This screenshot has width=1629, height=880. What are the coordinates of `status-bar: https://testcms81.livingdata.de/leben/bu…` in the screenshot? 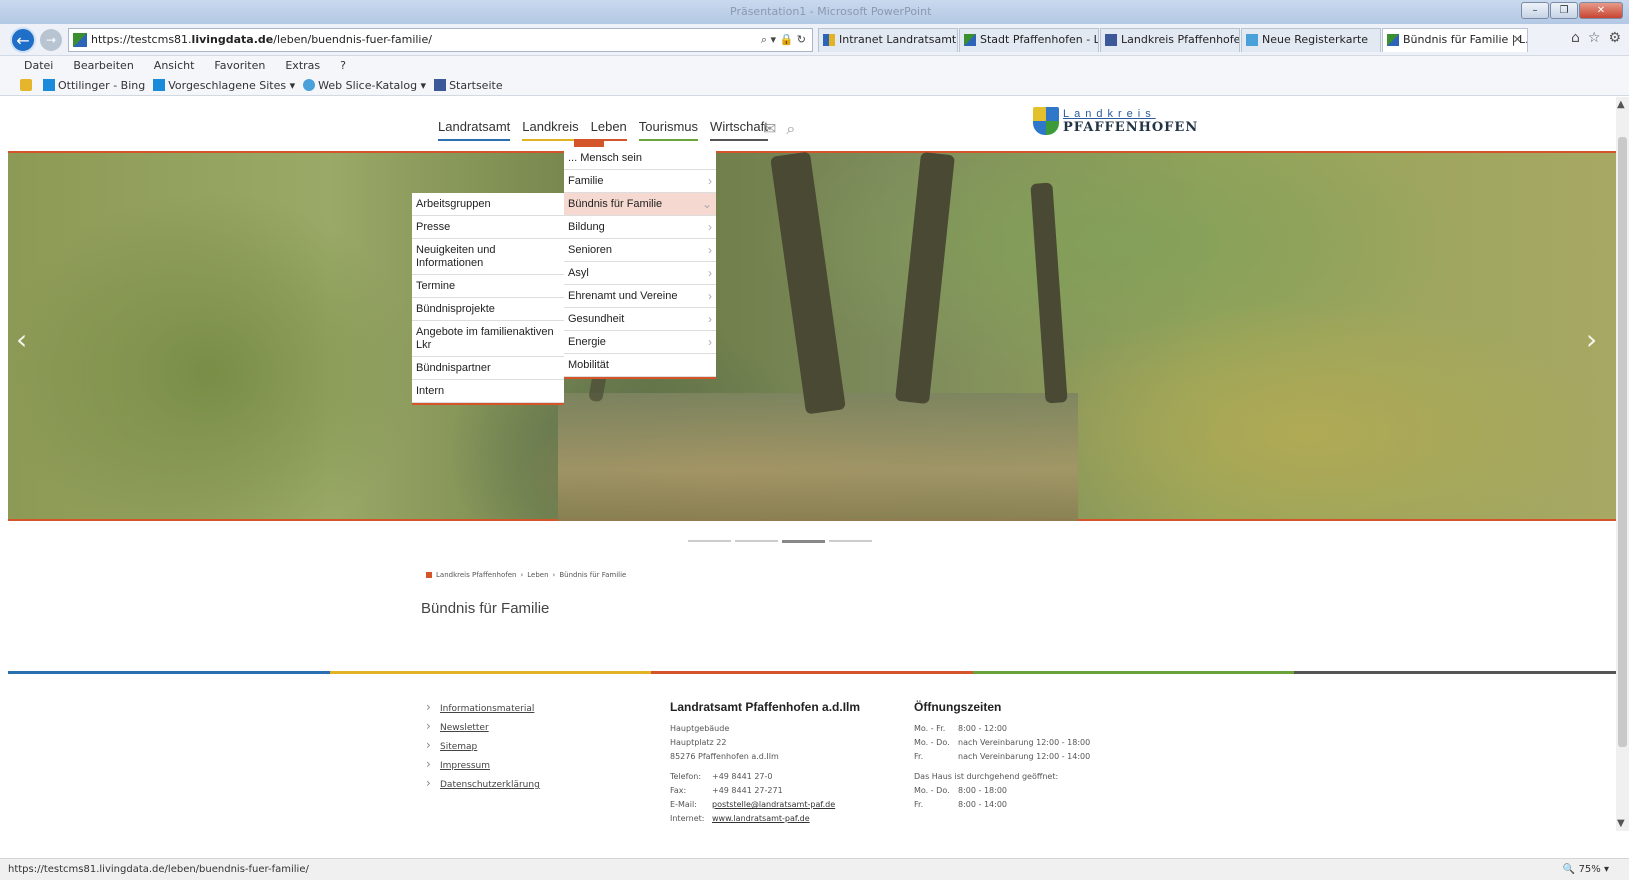 It's located at (814, 869).